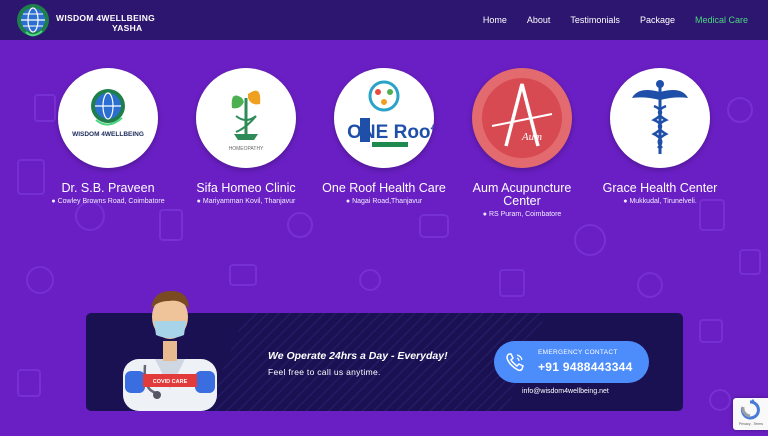 Image resolution: width=768 pixels, height=436 pixels. What do you see at coordinates (170, 351) in the screenshot?
I see `doctor-illustration: COVID CARE` at bounding box center [170, 351].